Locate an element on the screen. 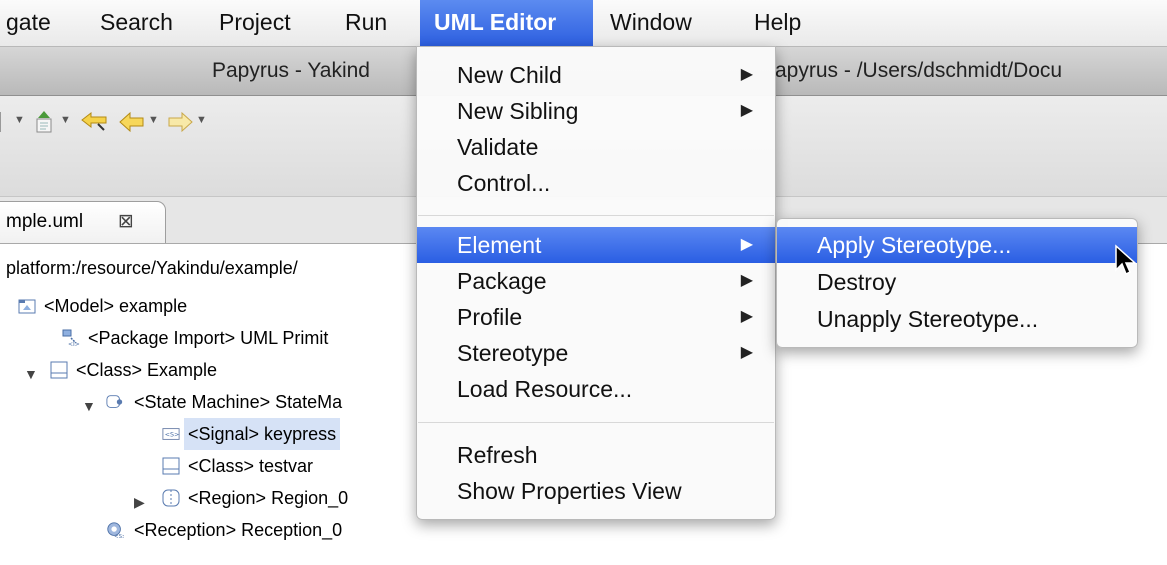 The width and height of the screenshot is (1167, 565). tab-example-uml: mple.uml ⊠ is located at coordinates (83, 222).